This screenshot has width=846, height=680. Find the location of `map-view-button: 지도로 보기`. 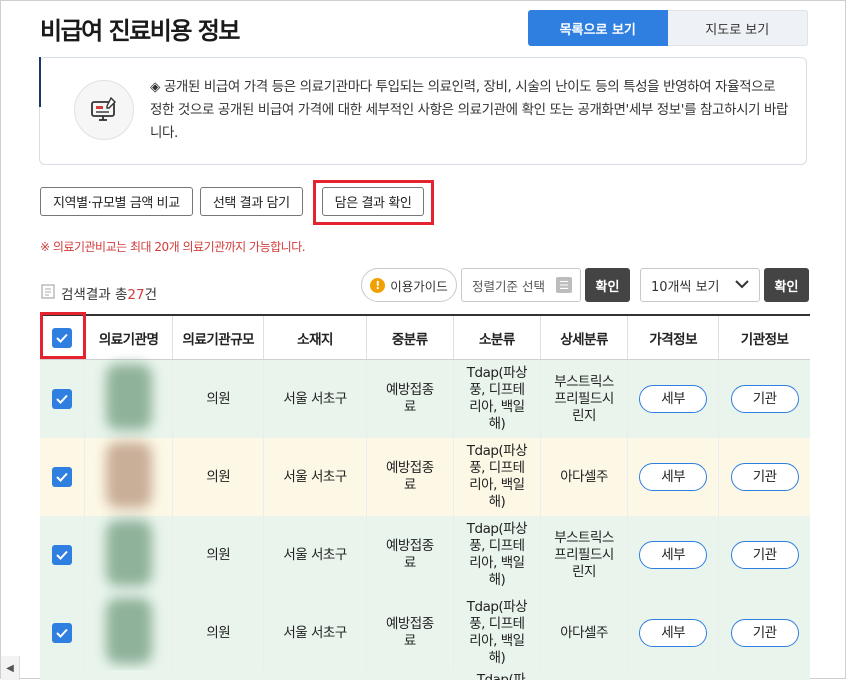

map-view-button: 지도로 보기 is located at coordinates (737, 28).